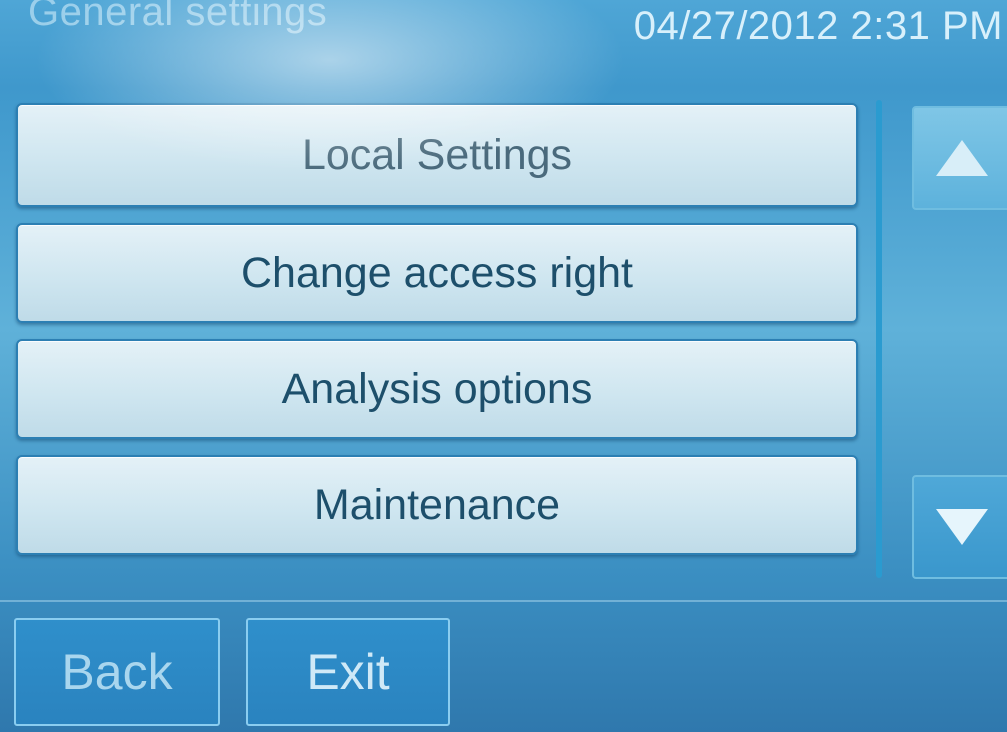 Image resolution: width=1007 pixels, height=732 pixels. I want to click on page-title: General settings, so click(178, 17).